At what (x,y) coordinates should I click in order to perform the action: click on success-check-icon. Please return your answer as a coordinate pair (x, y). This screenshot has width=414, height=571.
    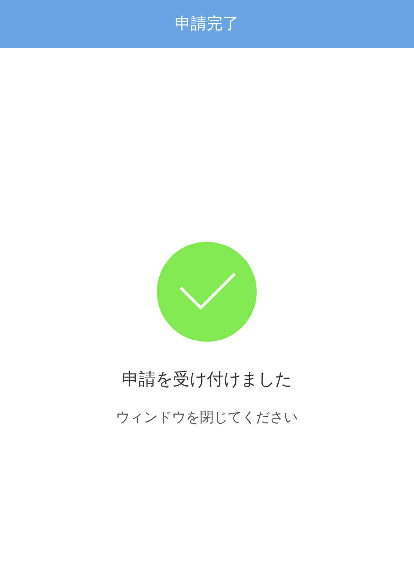
    Looking at the image, I should click on (207, 292).